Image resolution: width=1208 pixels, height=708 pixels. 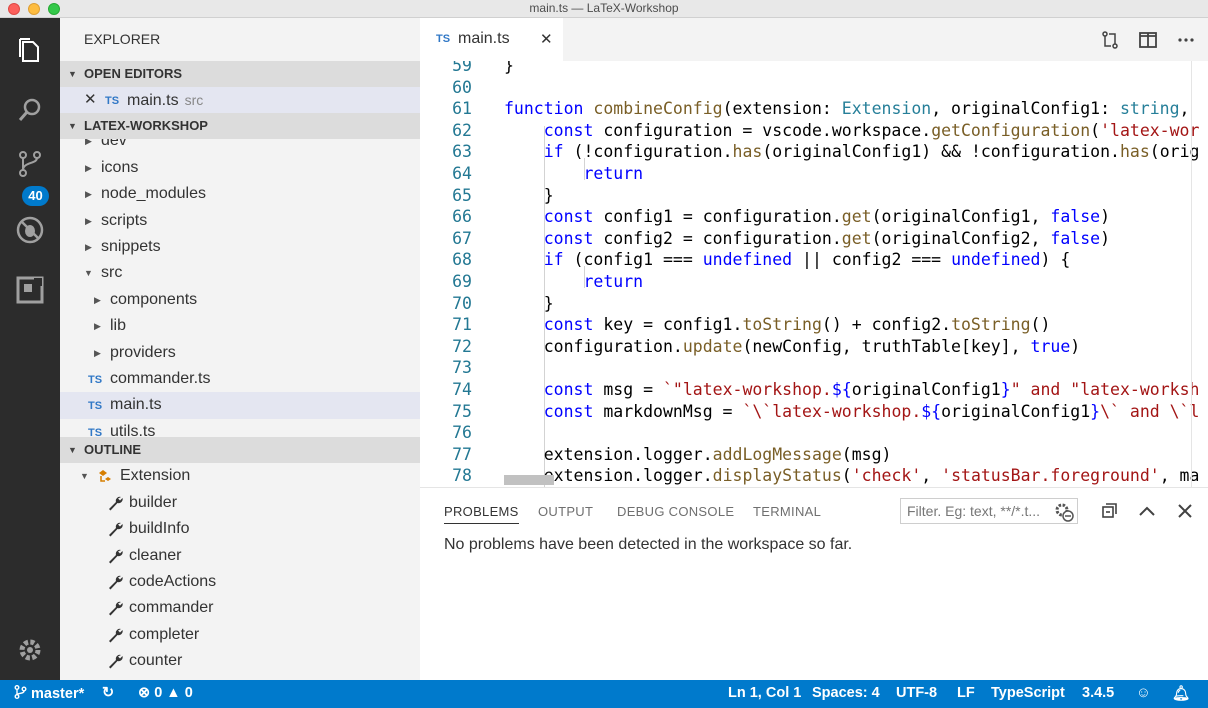 I want to click on folder-node-modules: ▶ node_modules, so click(x=240, y=194).